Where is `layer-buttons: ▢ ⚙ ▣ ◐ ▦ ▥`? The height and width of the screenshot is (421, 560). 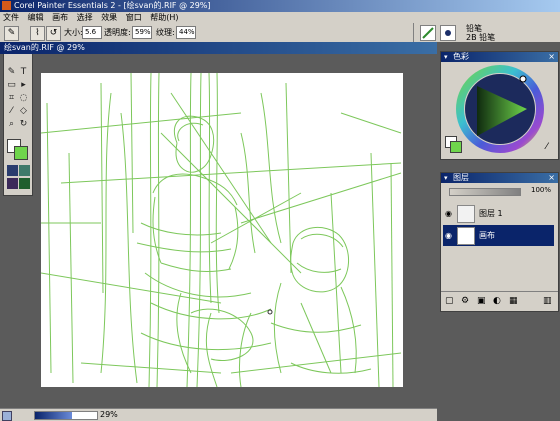 layer-buttons: ▢ ⚙ ▣ ◐ ▦ ▥ is located at coordinates (499, 300).